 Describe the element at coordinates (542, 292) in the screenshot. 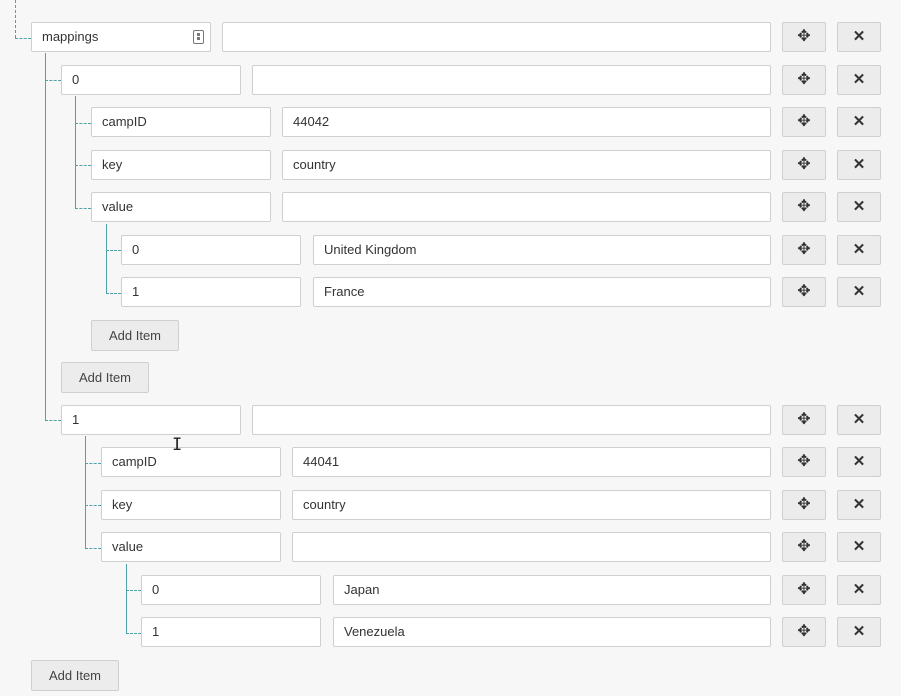

I see `value-field-value-item-1: France` at that location.